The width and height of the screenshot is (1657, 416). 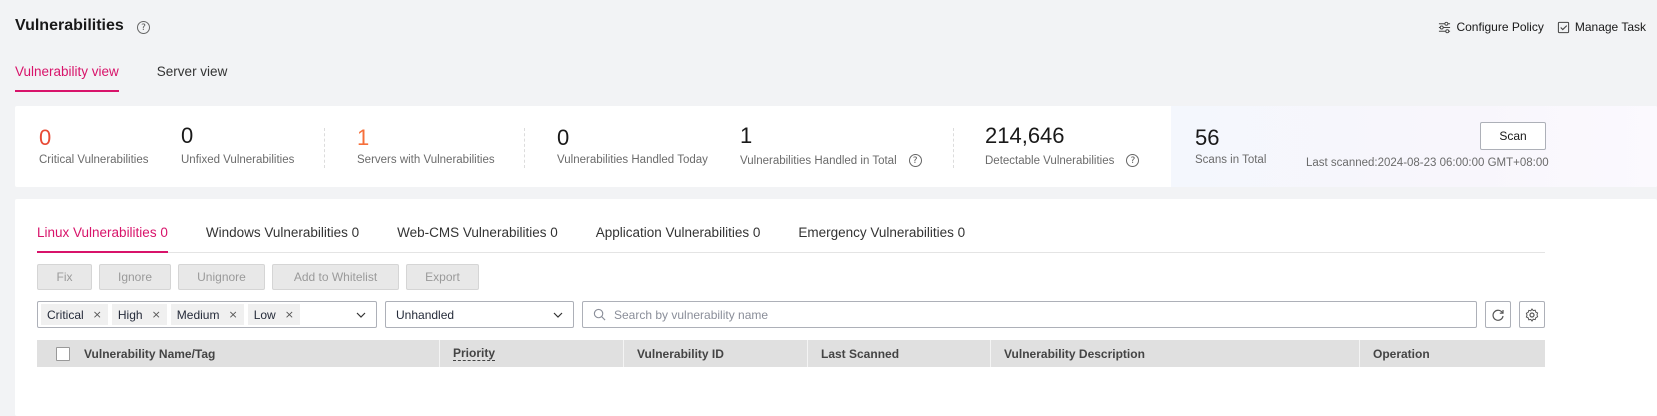 I want to click on stat-servers: 1 Servers with Vulnerabilities, so click(x=426, y=146).